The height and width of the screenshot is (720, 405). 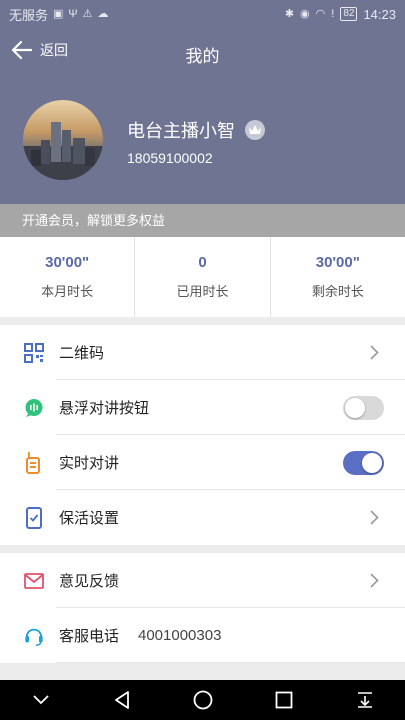 I want to click on collapse-nav-button, so click(x=41, y=700).